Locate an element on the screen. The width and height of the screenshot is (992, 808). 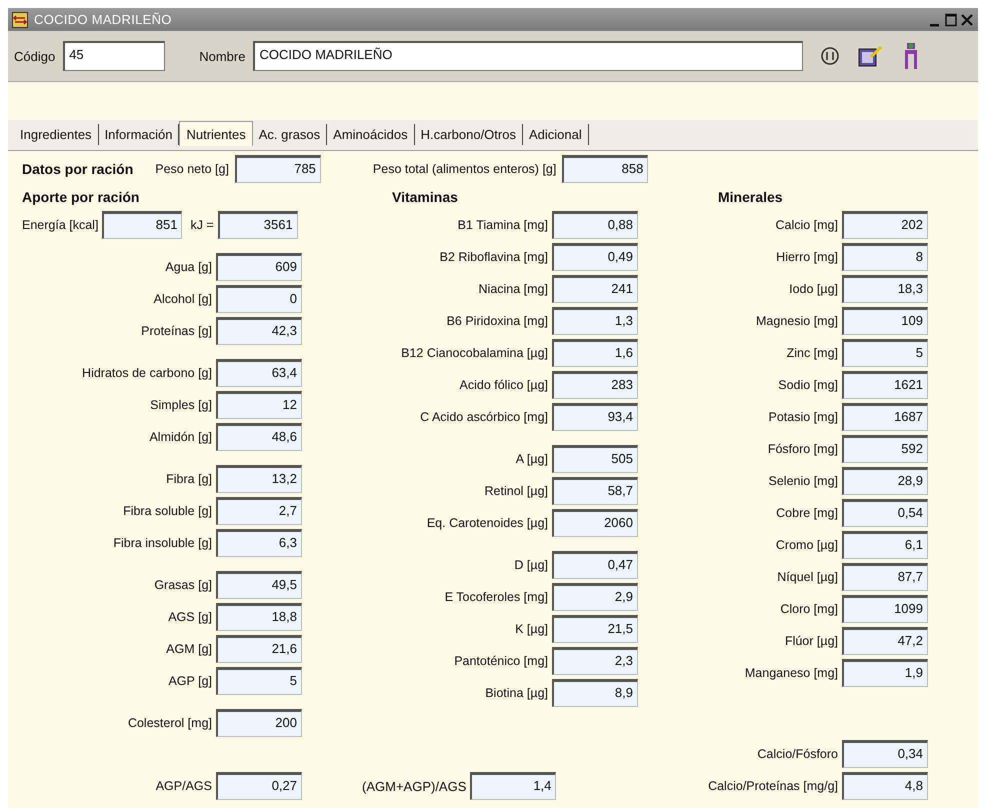
field-label: Energía [kcal] is located at coordinates (60, 225).